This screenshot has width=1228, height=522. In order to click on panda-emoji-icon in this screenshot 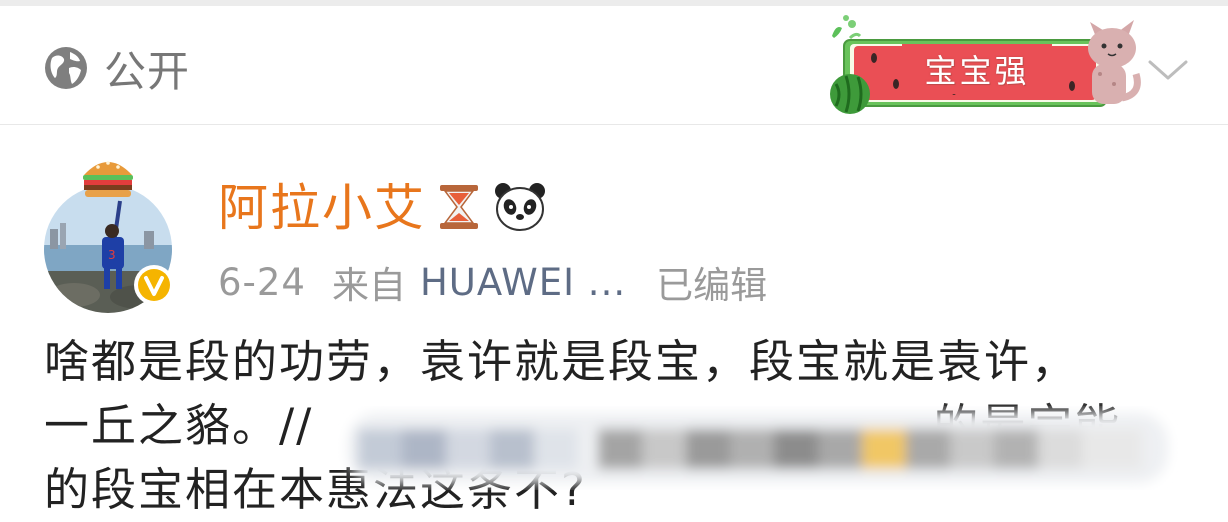, I will do `click(520, 207)`.